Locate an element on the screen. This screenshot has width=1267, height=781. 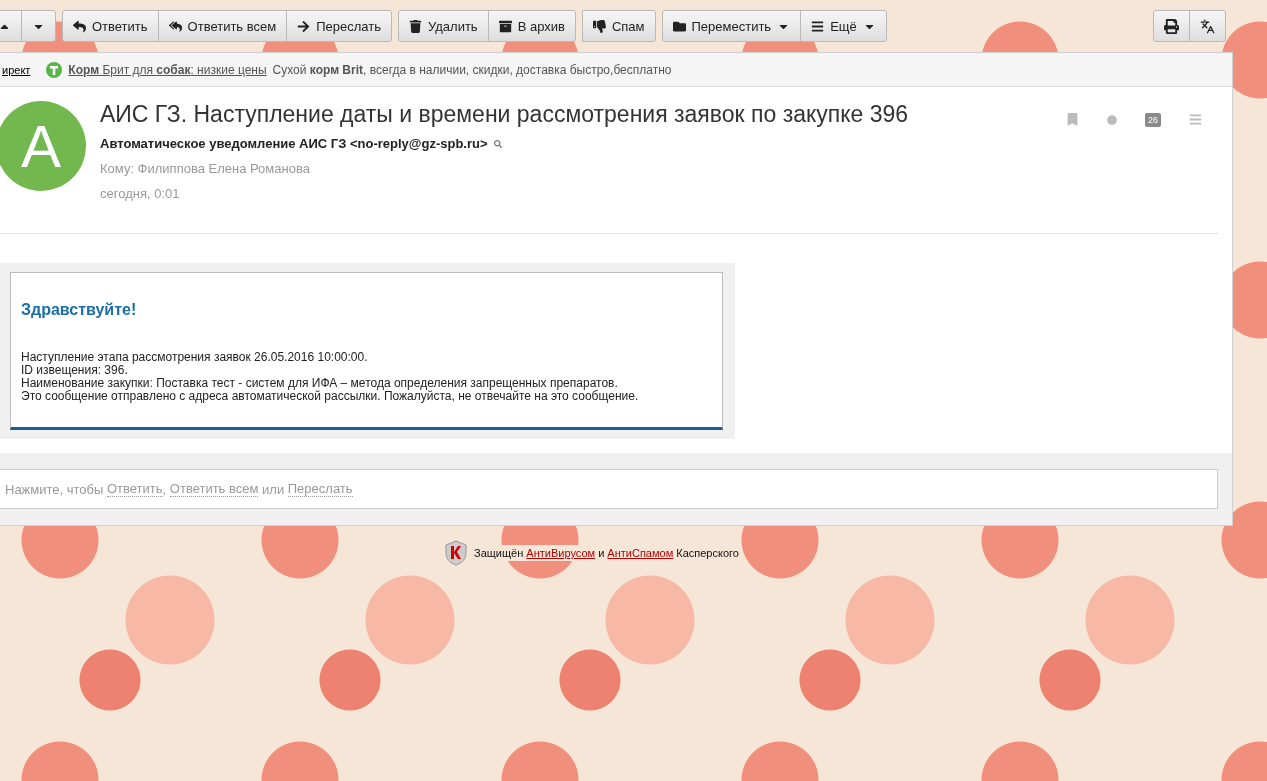
sender: Автоматическое уведомление АИС ГЗ <no-reply@gz-spb.ru> is located at coordinates (294, 143).